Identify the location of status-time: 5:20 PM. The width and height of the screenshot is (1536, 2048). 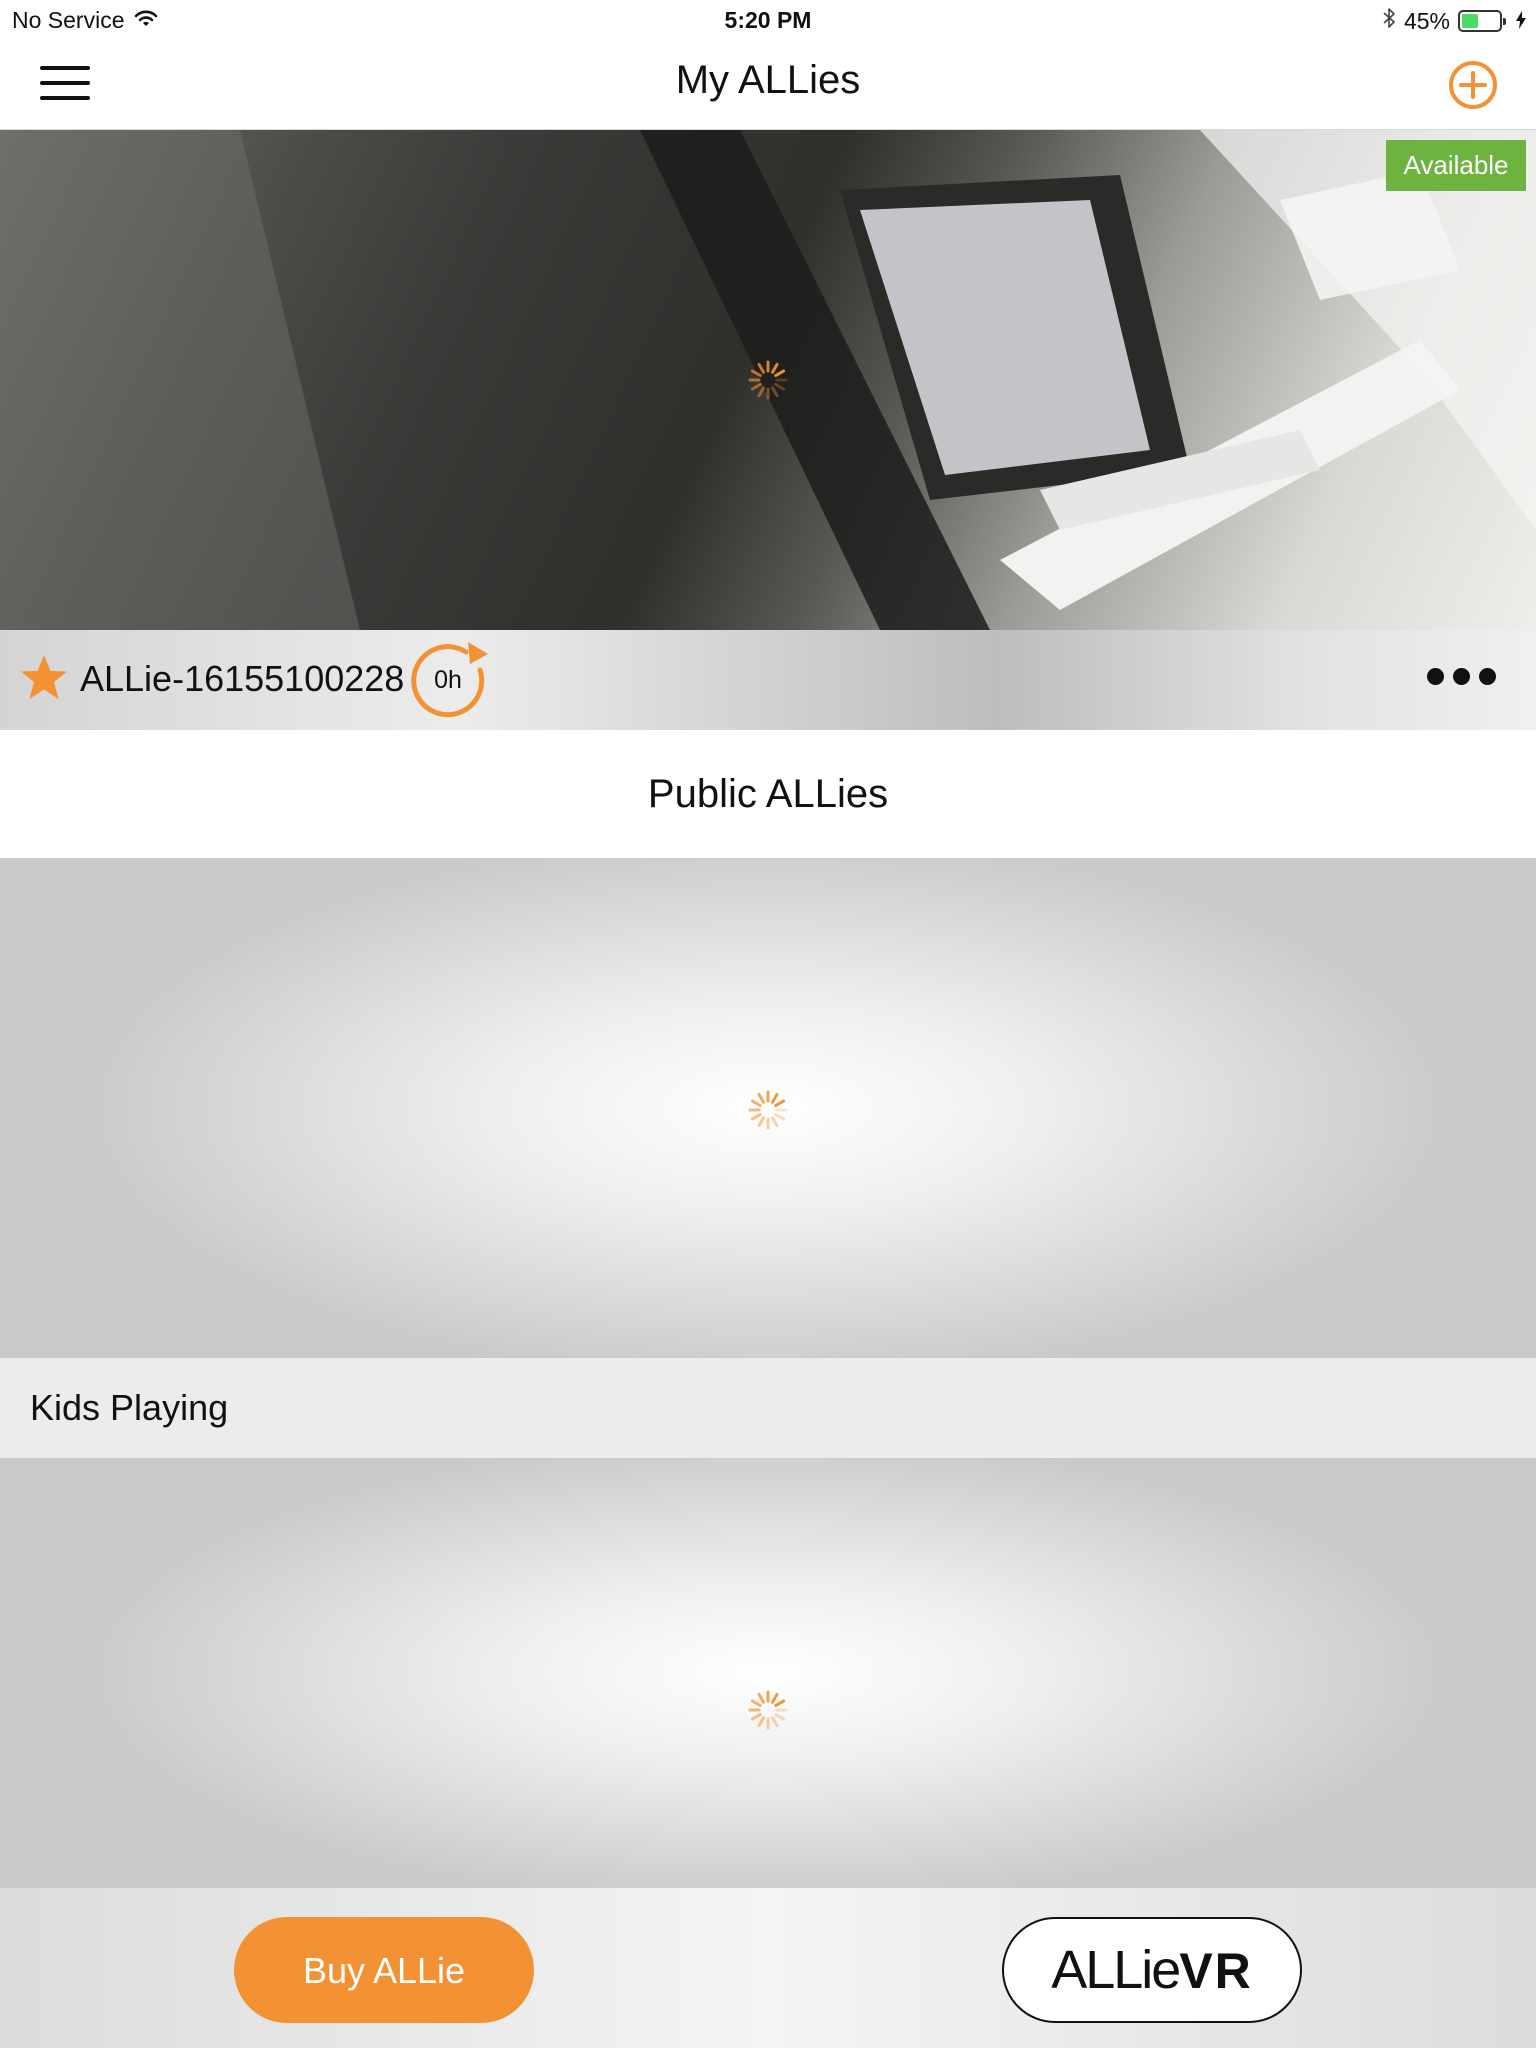
(768, 20).